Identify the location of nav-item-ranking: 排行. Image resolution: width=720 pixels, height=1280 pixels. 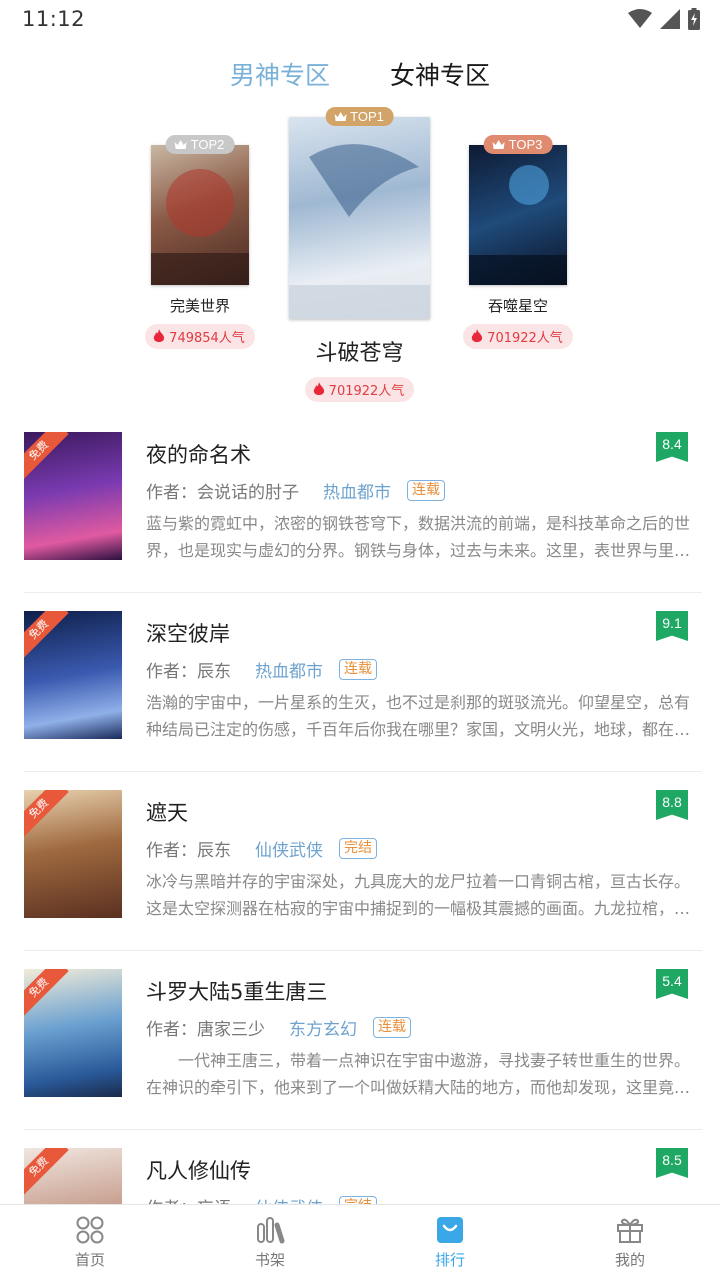
(450, 1242).